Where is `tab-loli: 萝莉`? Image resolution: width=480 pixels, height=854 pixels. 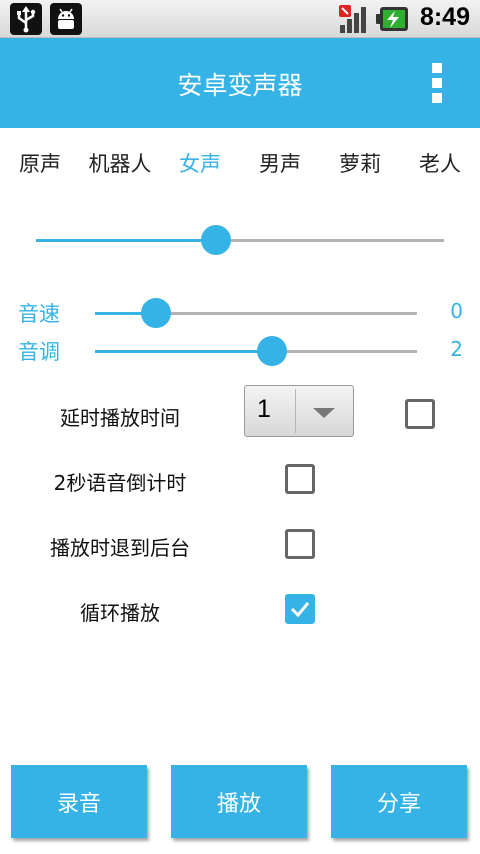
tab-loli: 萝莉 is located at coordinates (360, 163).